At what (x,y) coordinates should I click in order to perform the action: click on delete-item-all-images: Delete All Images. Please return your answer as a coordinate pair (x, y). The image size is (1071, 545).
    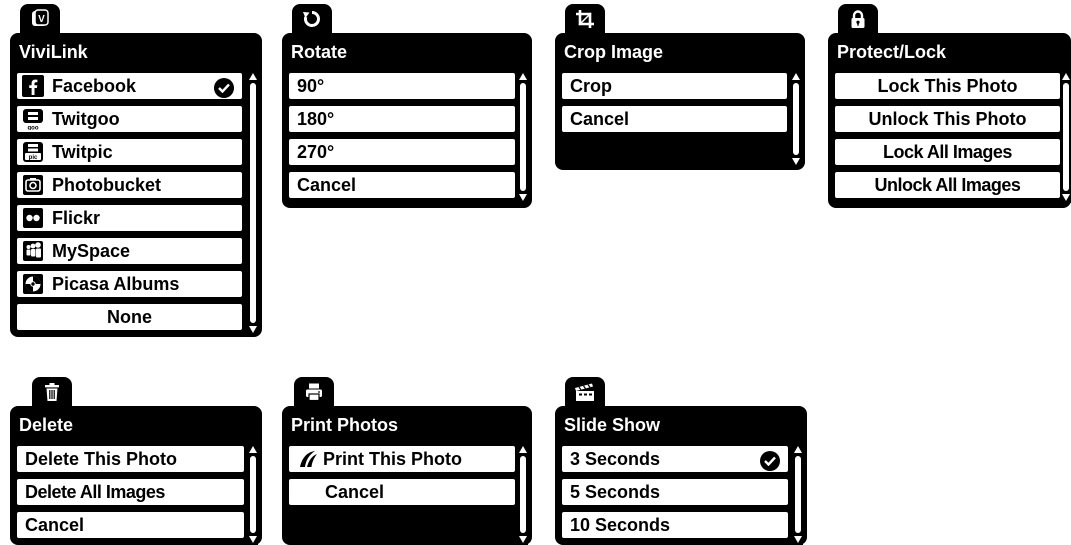
    Looking at the image, I should click on (130, 492).